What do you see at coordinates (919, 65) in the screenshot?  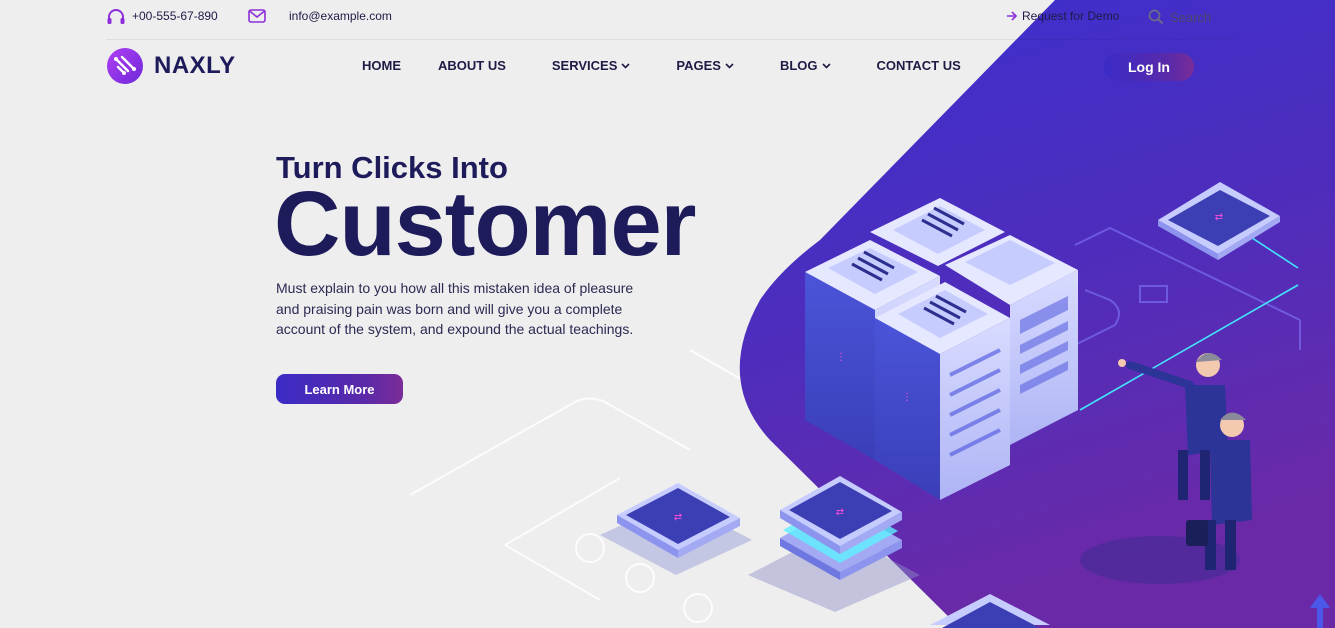 I see `nav-contact-us: CONTACT US` at bounding box center [919, 65].